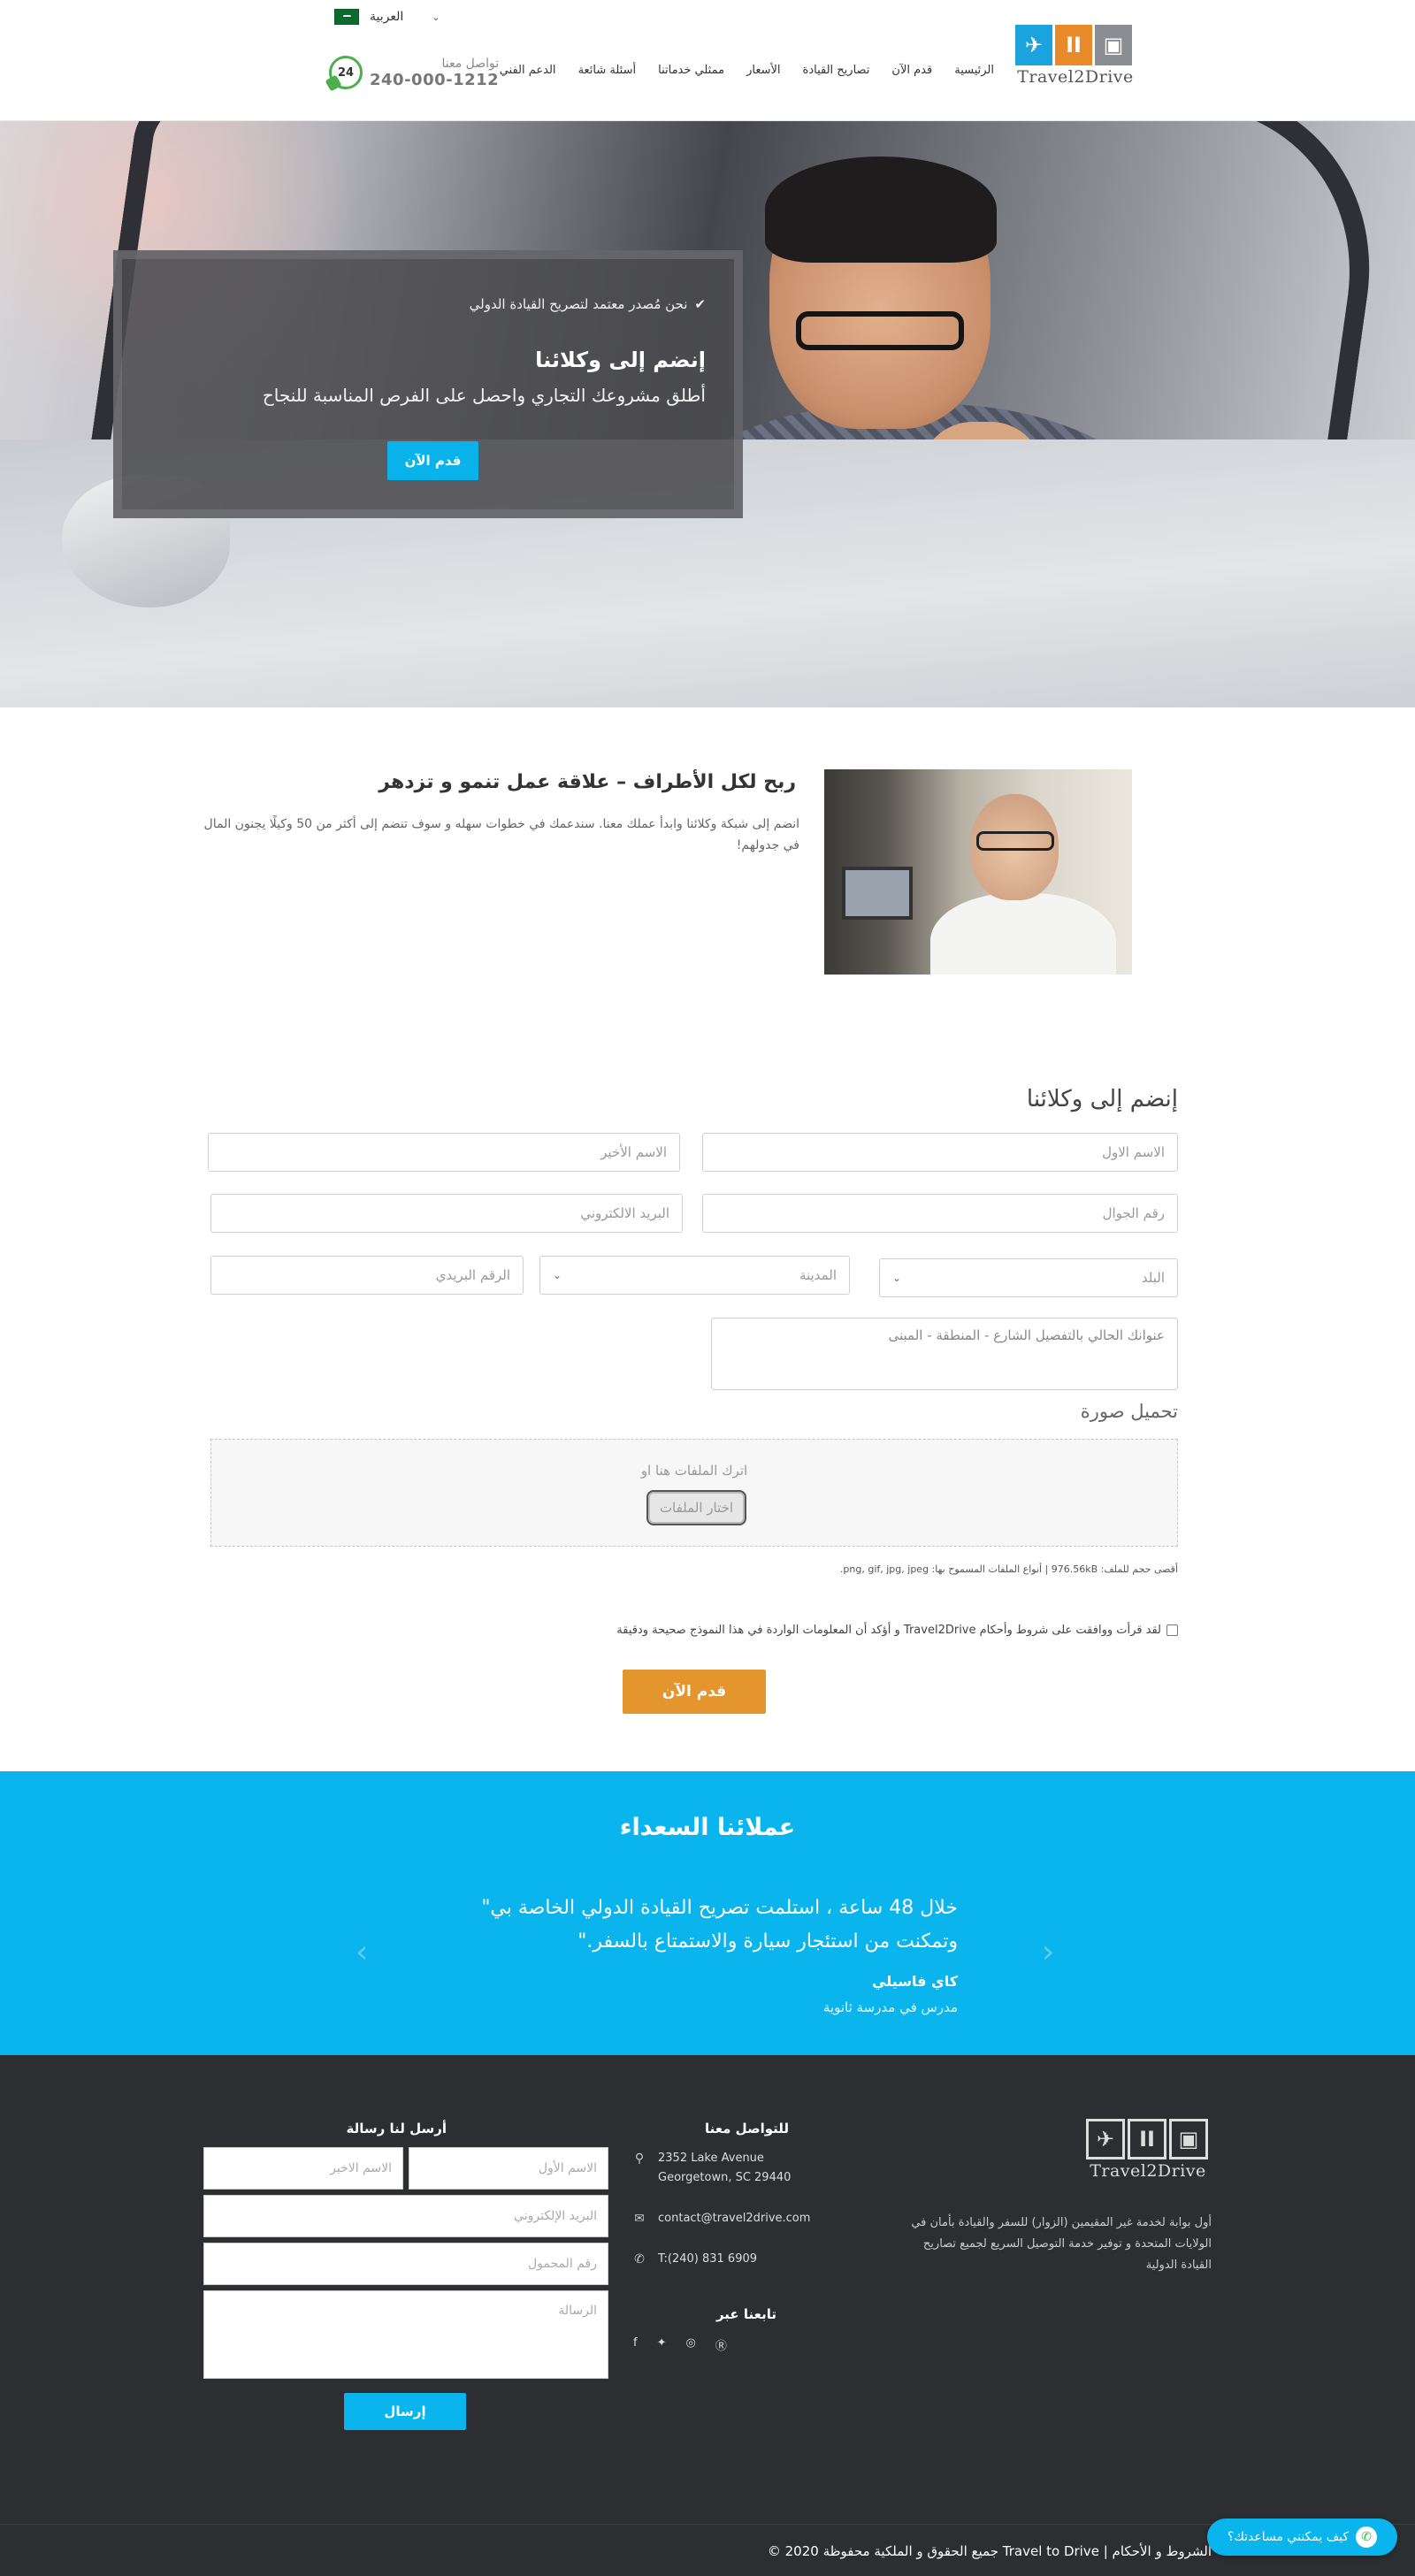 The height and width of the screenshot is (2576, 1415). What do you see at coordinates (471, 63) in the screenshot?
I see `phone-label: تواصل معنا` at bounding box center [471, 63].